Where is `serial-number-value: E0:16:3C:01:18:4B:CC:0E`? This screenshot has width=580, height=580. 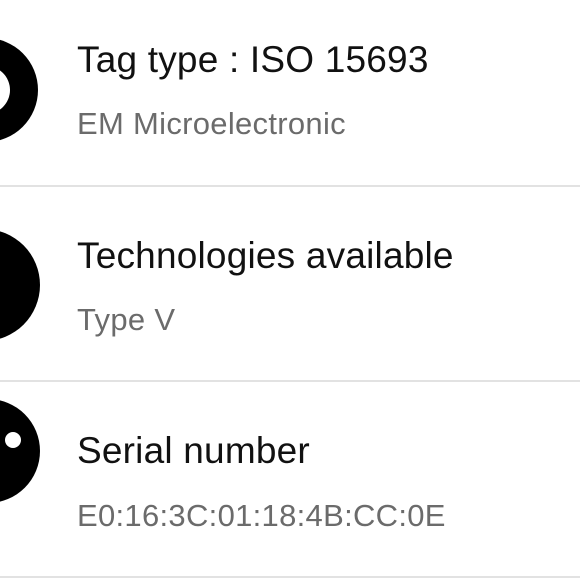
serial-number-value: E0:16:3C:01:18:4B:CC:0E is located at coordinates (261, 515).